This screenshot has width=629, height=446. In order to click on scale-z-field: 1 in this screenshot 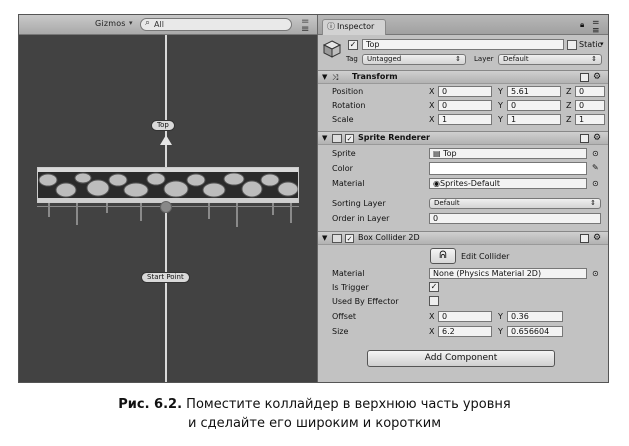, I will do `click(590, 119)`.